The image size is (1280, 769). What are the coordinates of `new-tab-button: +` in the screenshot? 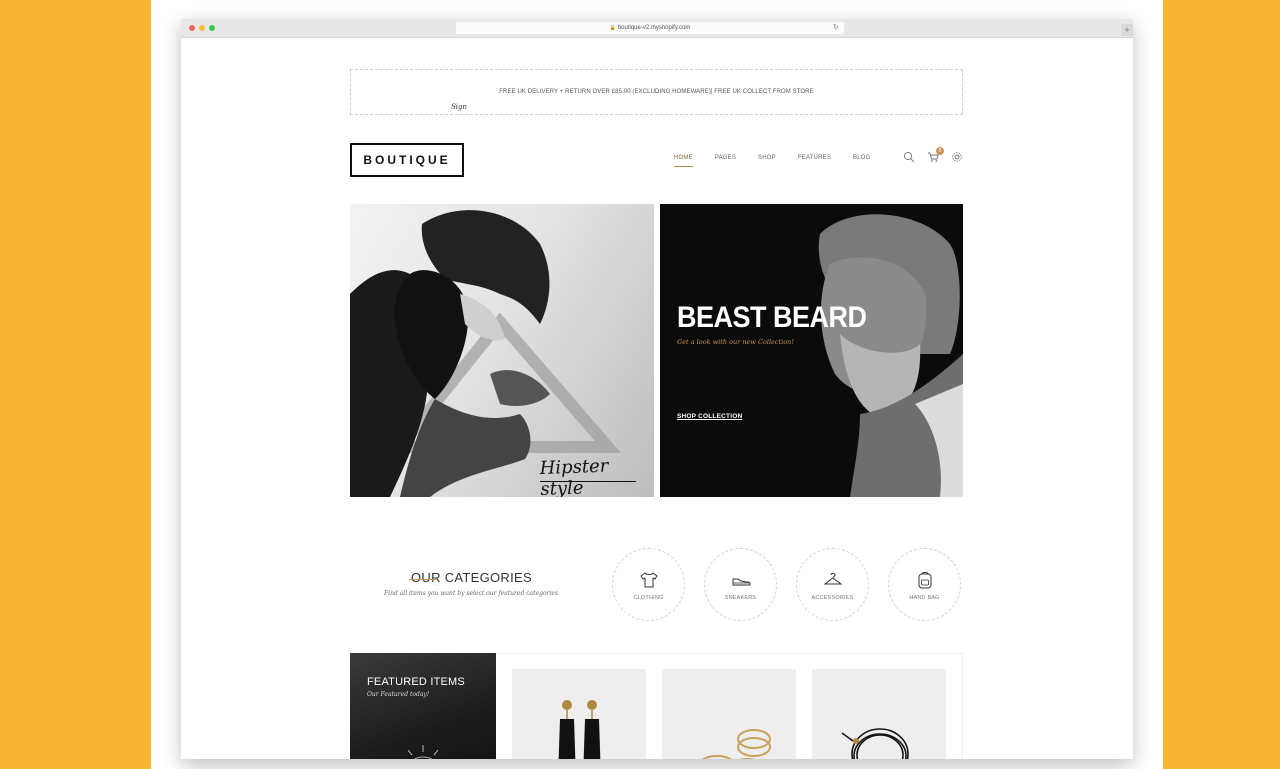 It's located at (1127, 30).